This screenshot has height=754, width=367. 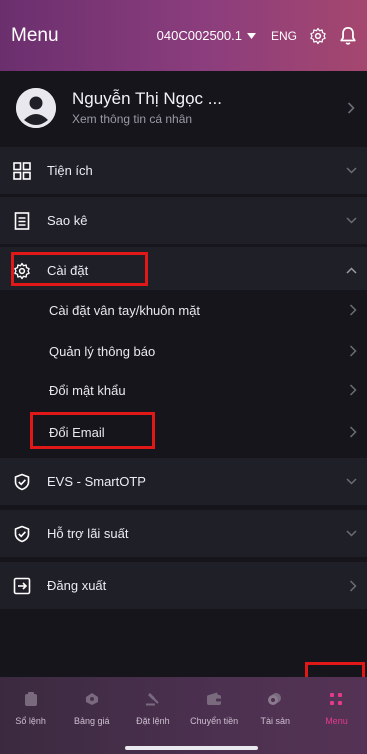 What do you see at coordinates (153, 699) in the screenshot?
I see `gavel-icon` at bounding box center [153, 699].